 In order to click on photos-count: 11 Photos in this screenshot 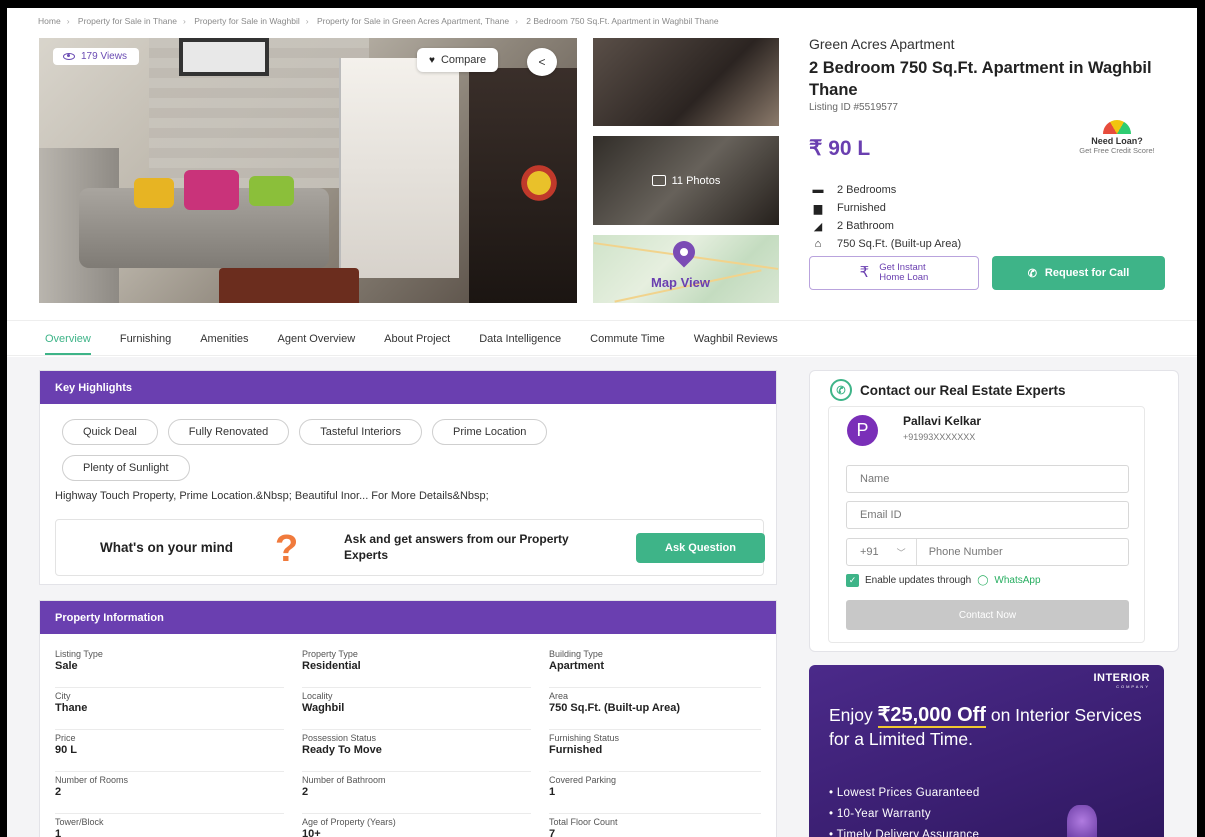, I will do `click(696, 180)`.